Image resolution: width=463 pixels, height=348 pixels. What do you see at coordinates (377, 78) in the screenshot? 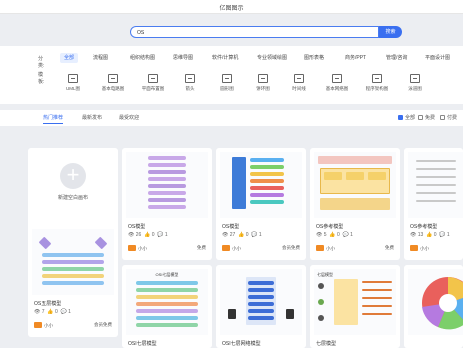
I see `architecture-icon` at bounding box center [377, 78].